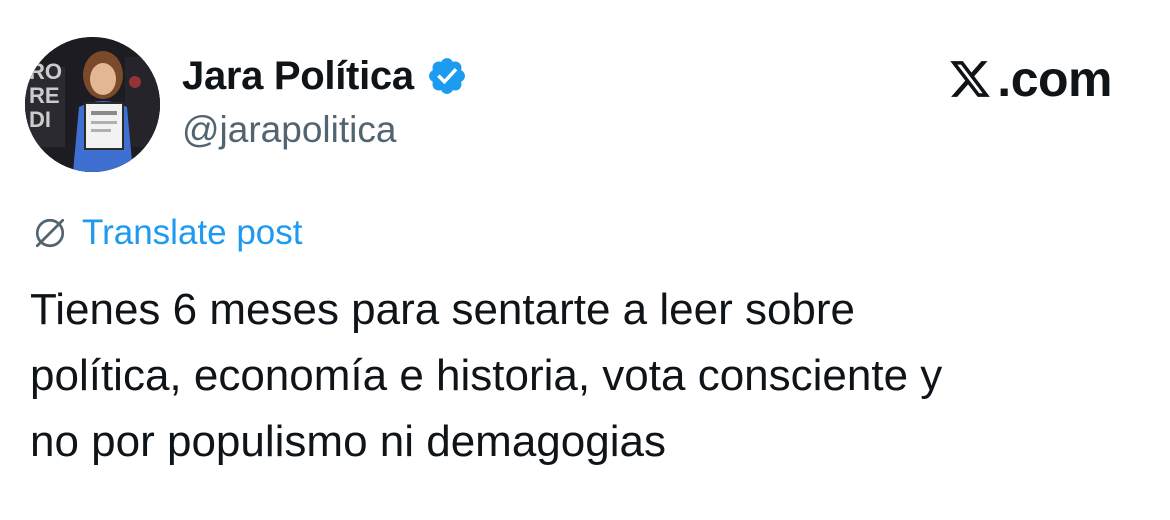 This screenshot has width=1170, height=520. What do you see at coordinates (446, 76) in the screenshot?
I see `verified-badge-icon` at bounding box center [446, 76].